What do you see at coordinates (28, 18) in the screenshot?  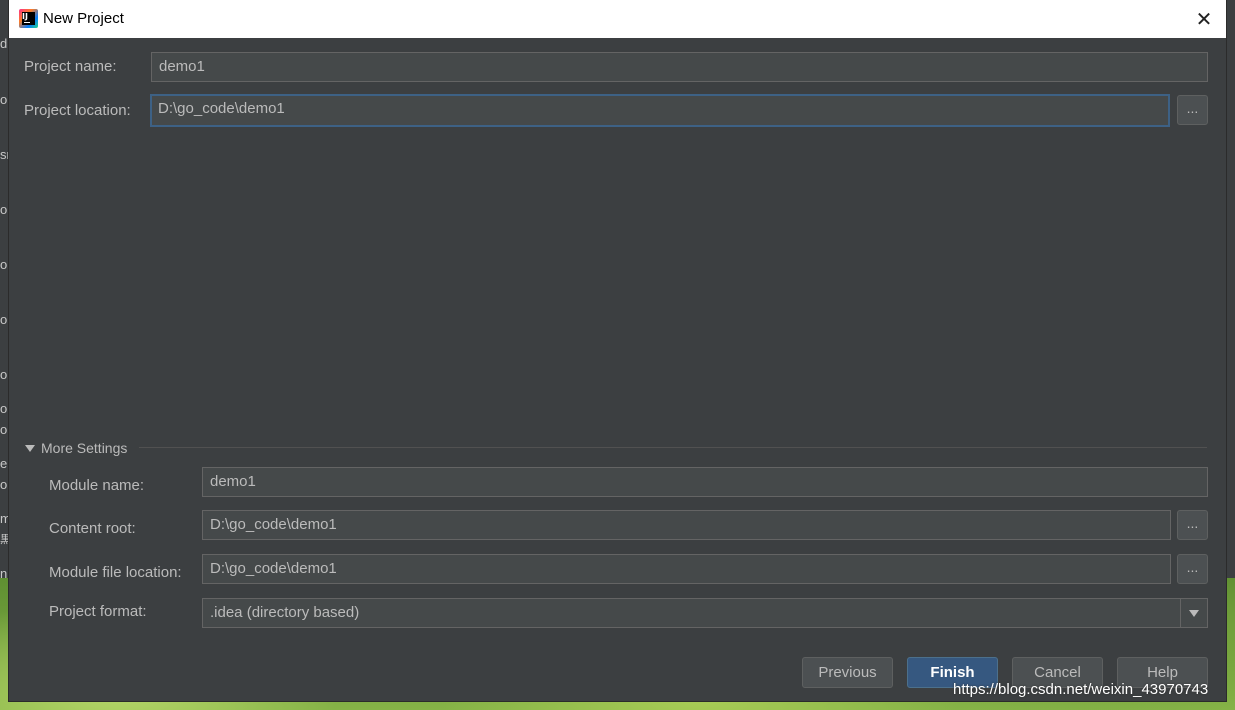 I see `intellij-app-icon: IJ` at bounding box center [28, 18].